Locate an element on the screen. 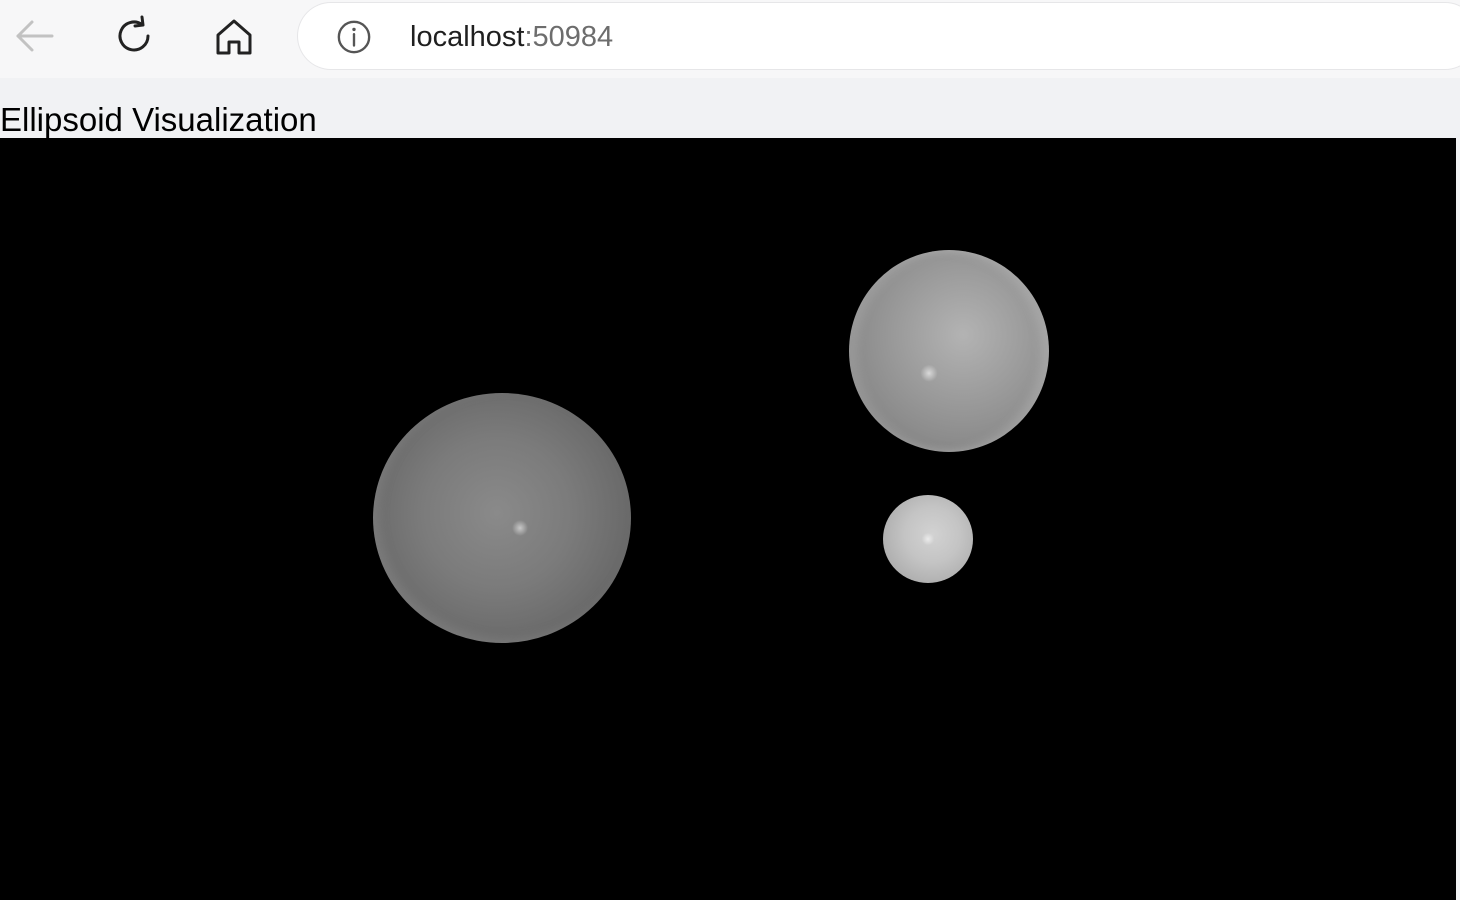 This screenshot has height=900, width=1460. back-button is located at coordinates (34, 36).